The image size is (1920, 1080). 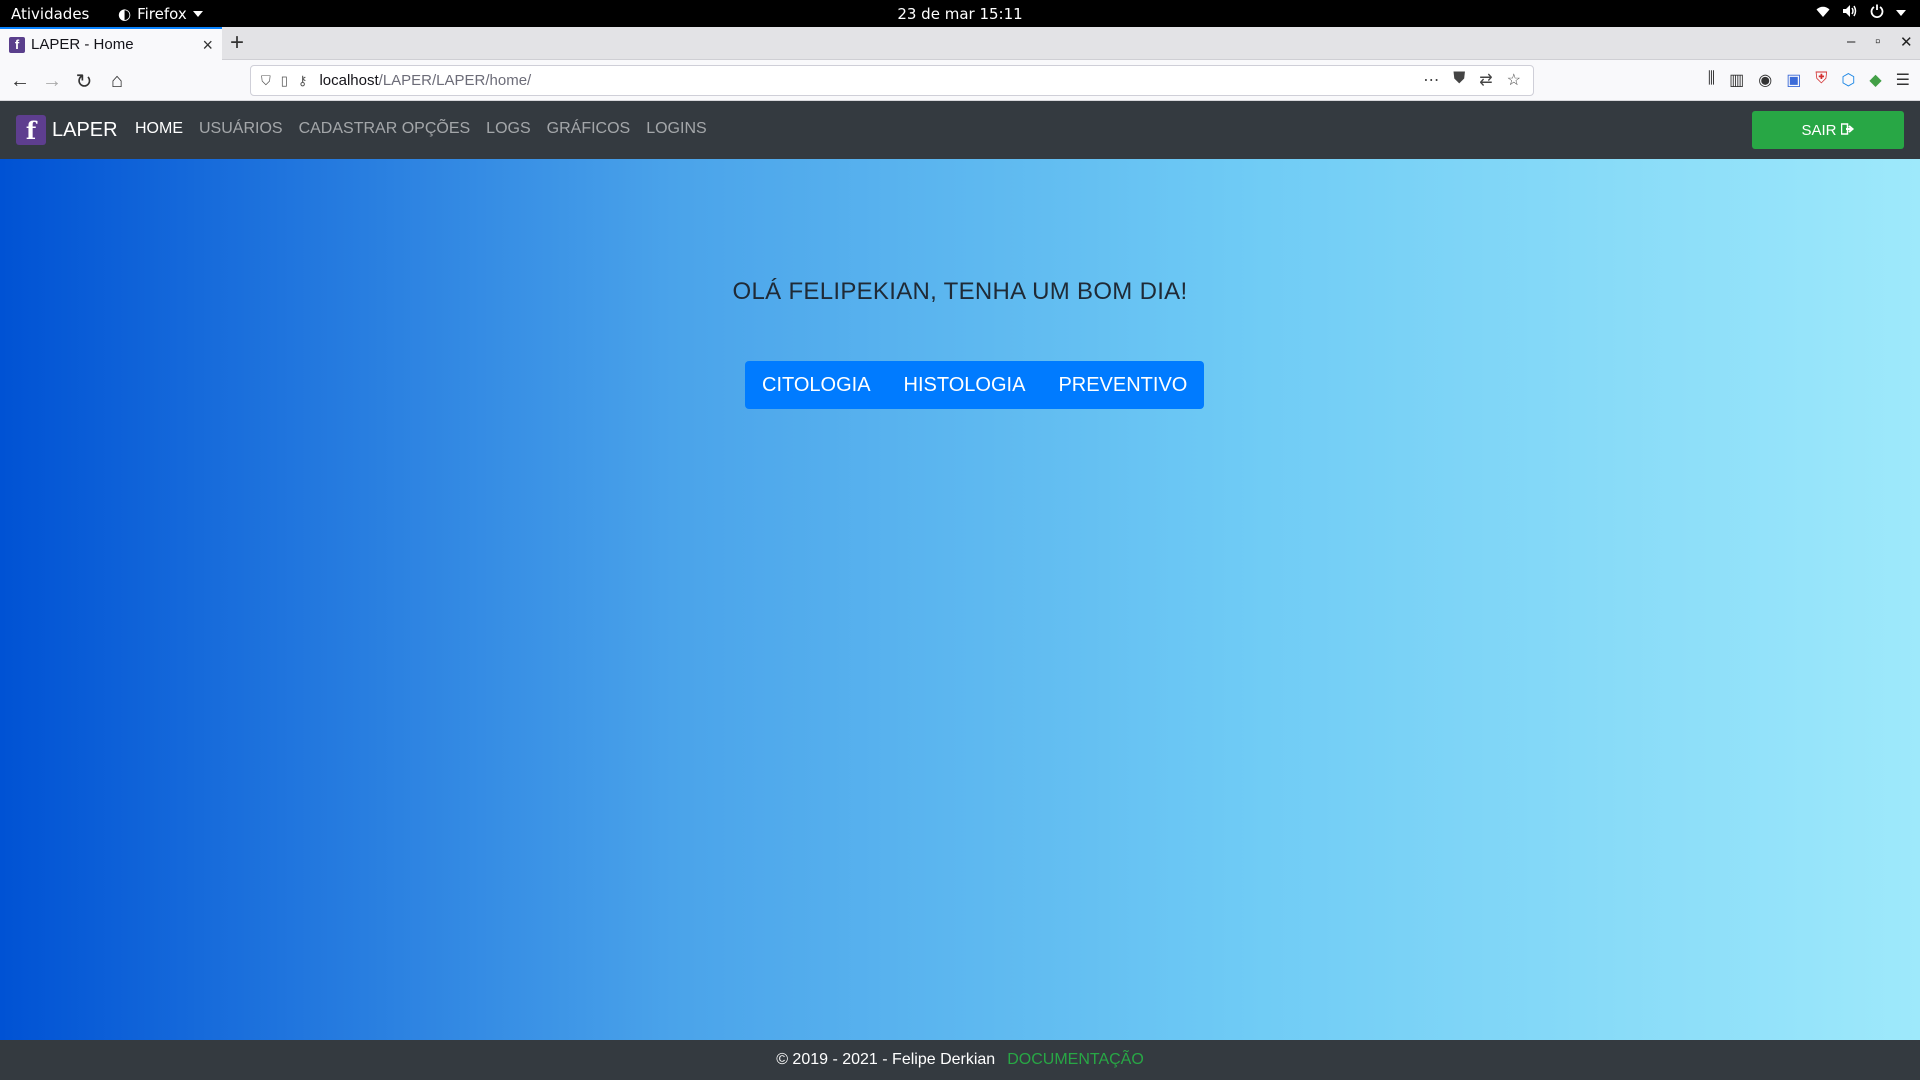 I want to click on url-host: localhost, so click(x=349, y=80).